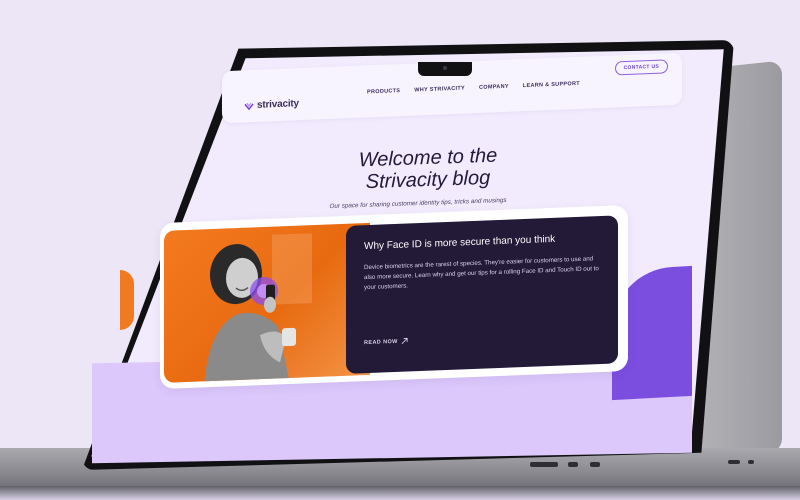 The height and width of the screenshot is (500, 800). I want to click on nav-learn-support: LEARN & SUPPORT, so click(551, 85).